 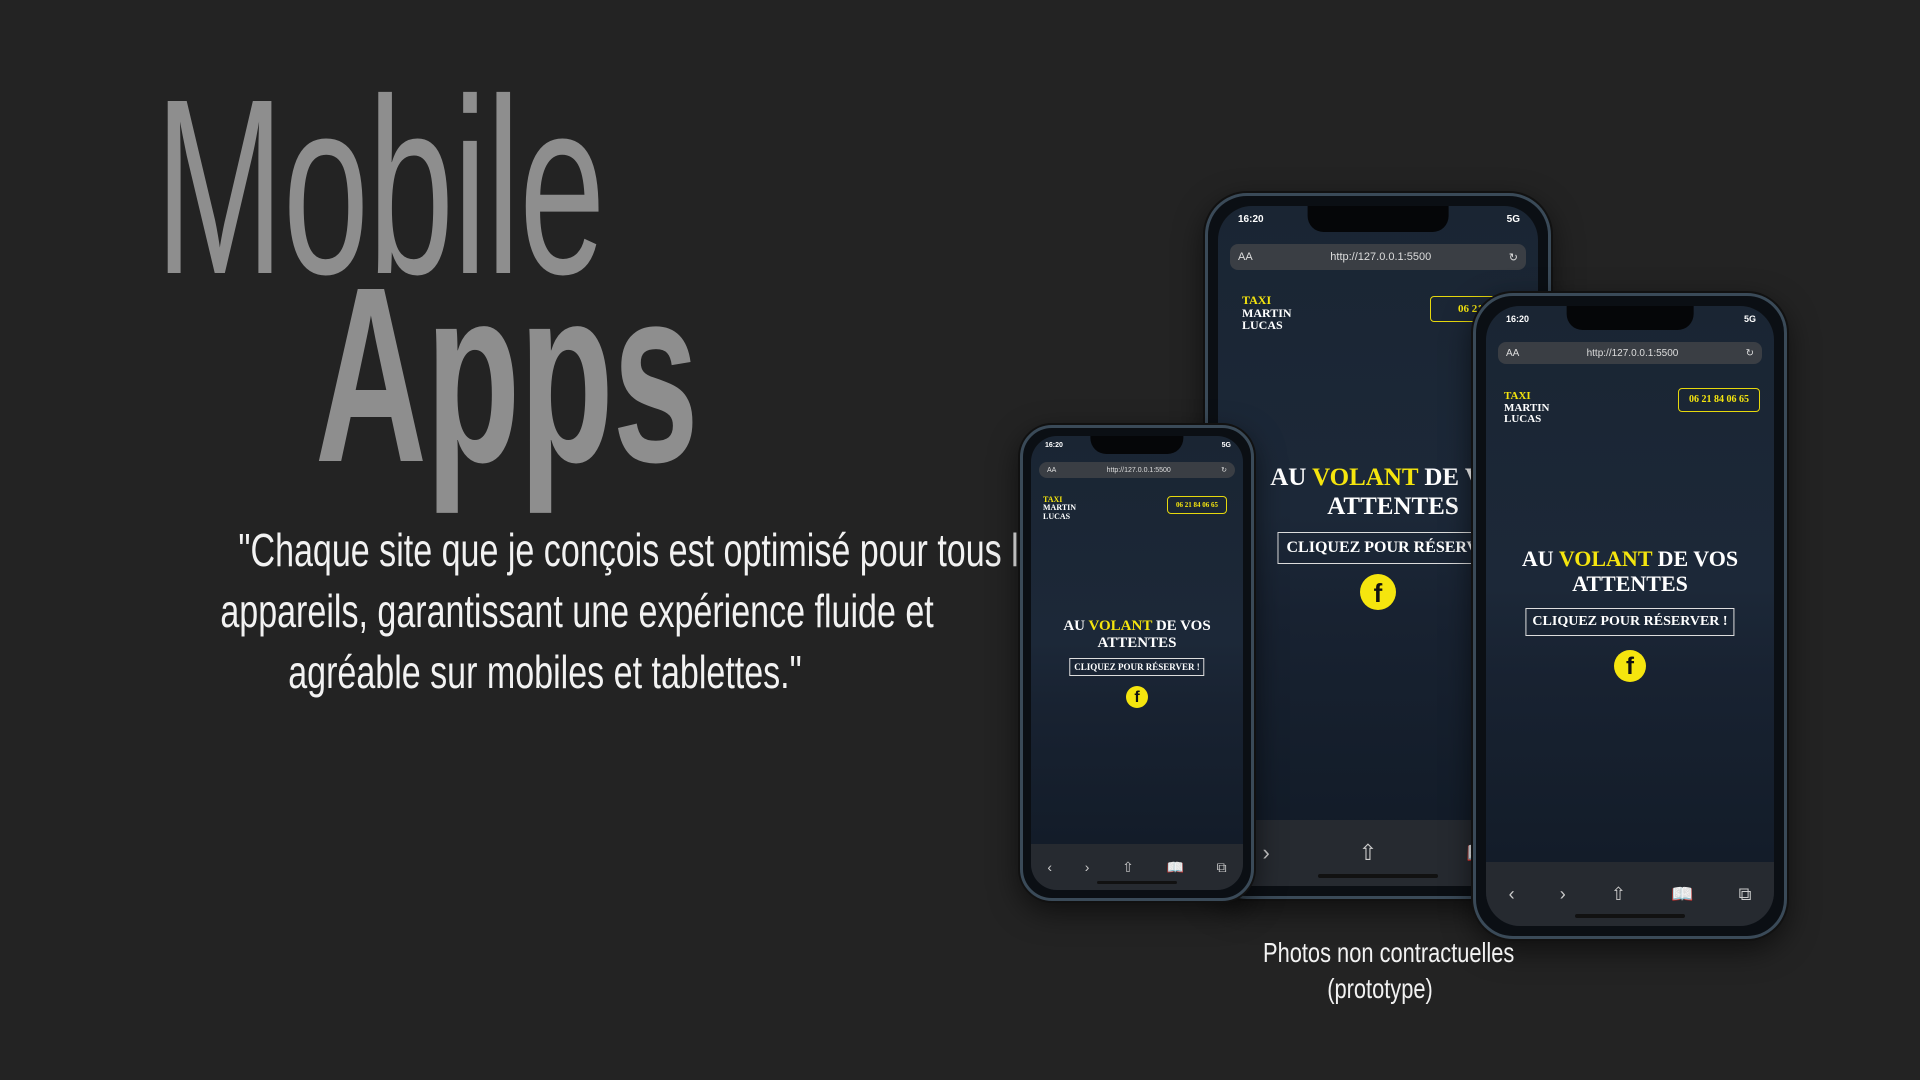 I want to click on caption-line-2: (prototype), so click(x=1380, y=988).